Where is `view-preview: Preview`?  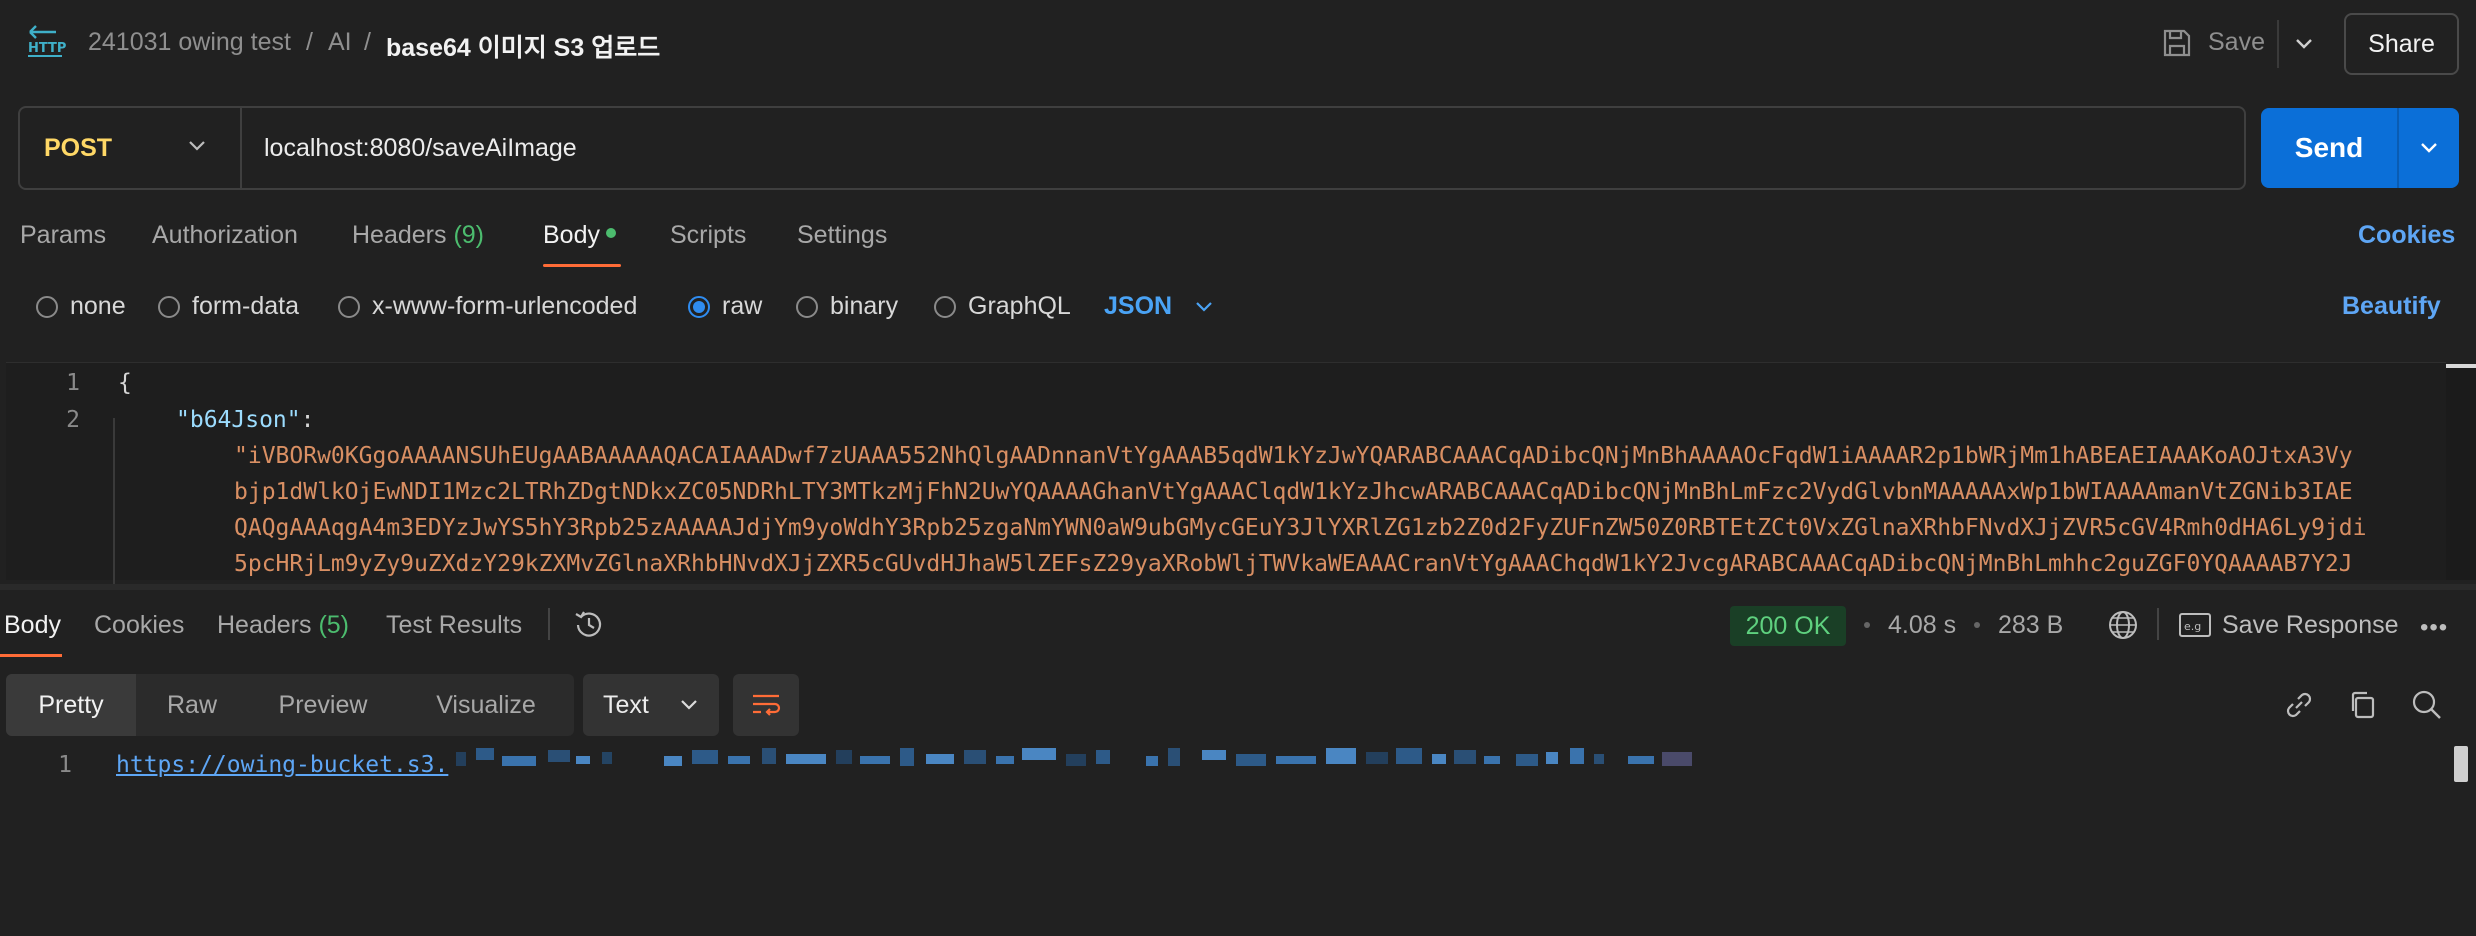
view-preview: Preview is located at coordinates (323, 705).